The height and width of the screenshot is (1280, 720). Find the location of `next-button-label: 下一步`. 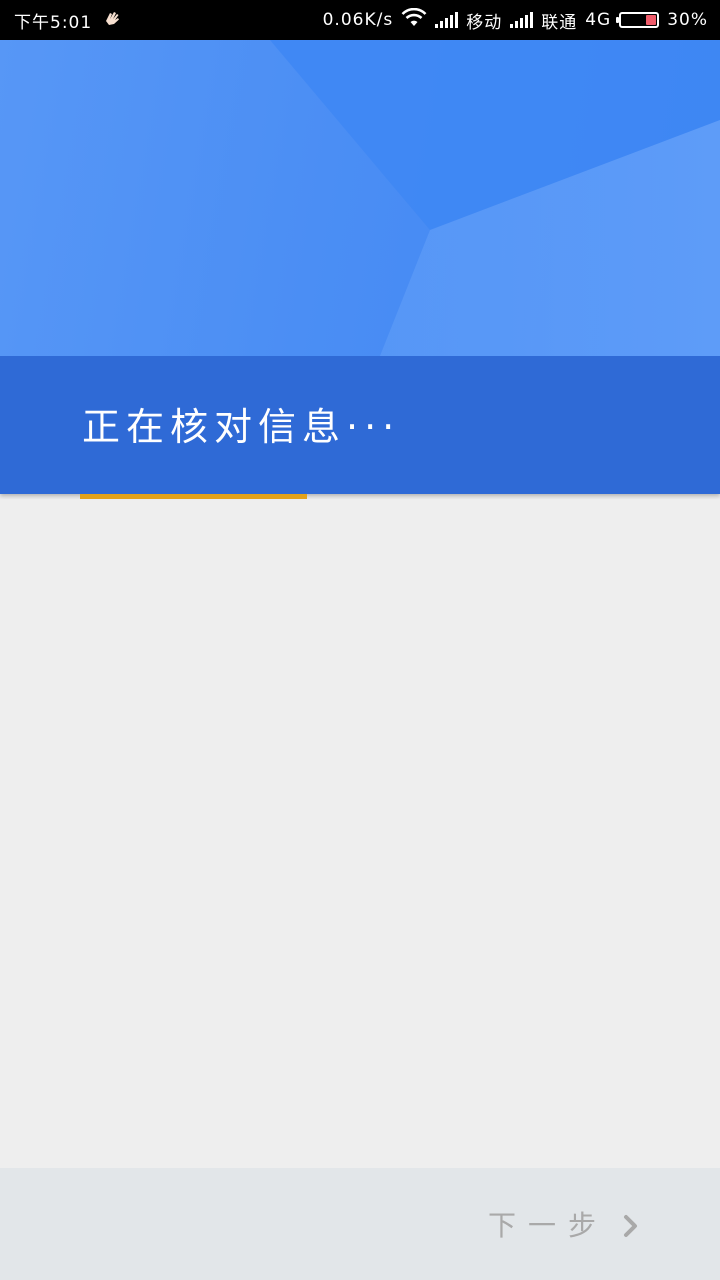

next-button-label: 下一步 is located at coordinates (547, 1225).